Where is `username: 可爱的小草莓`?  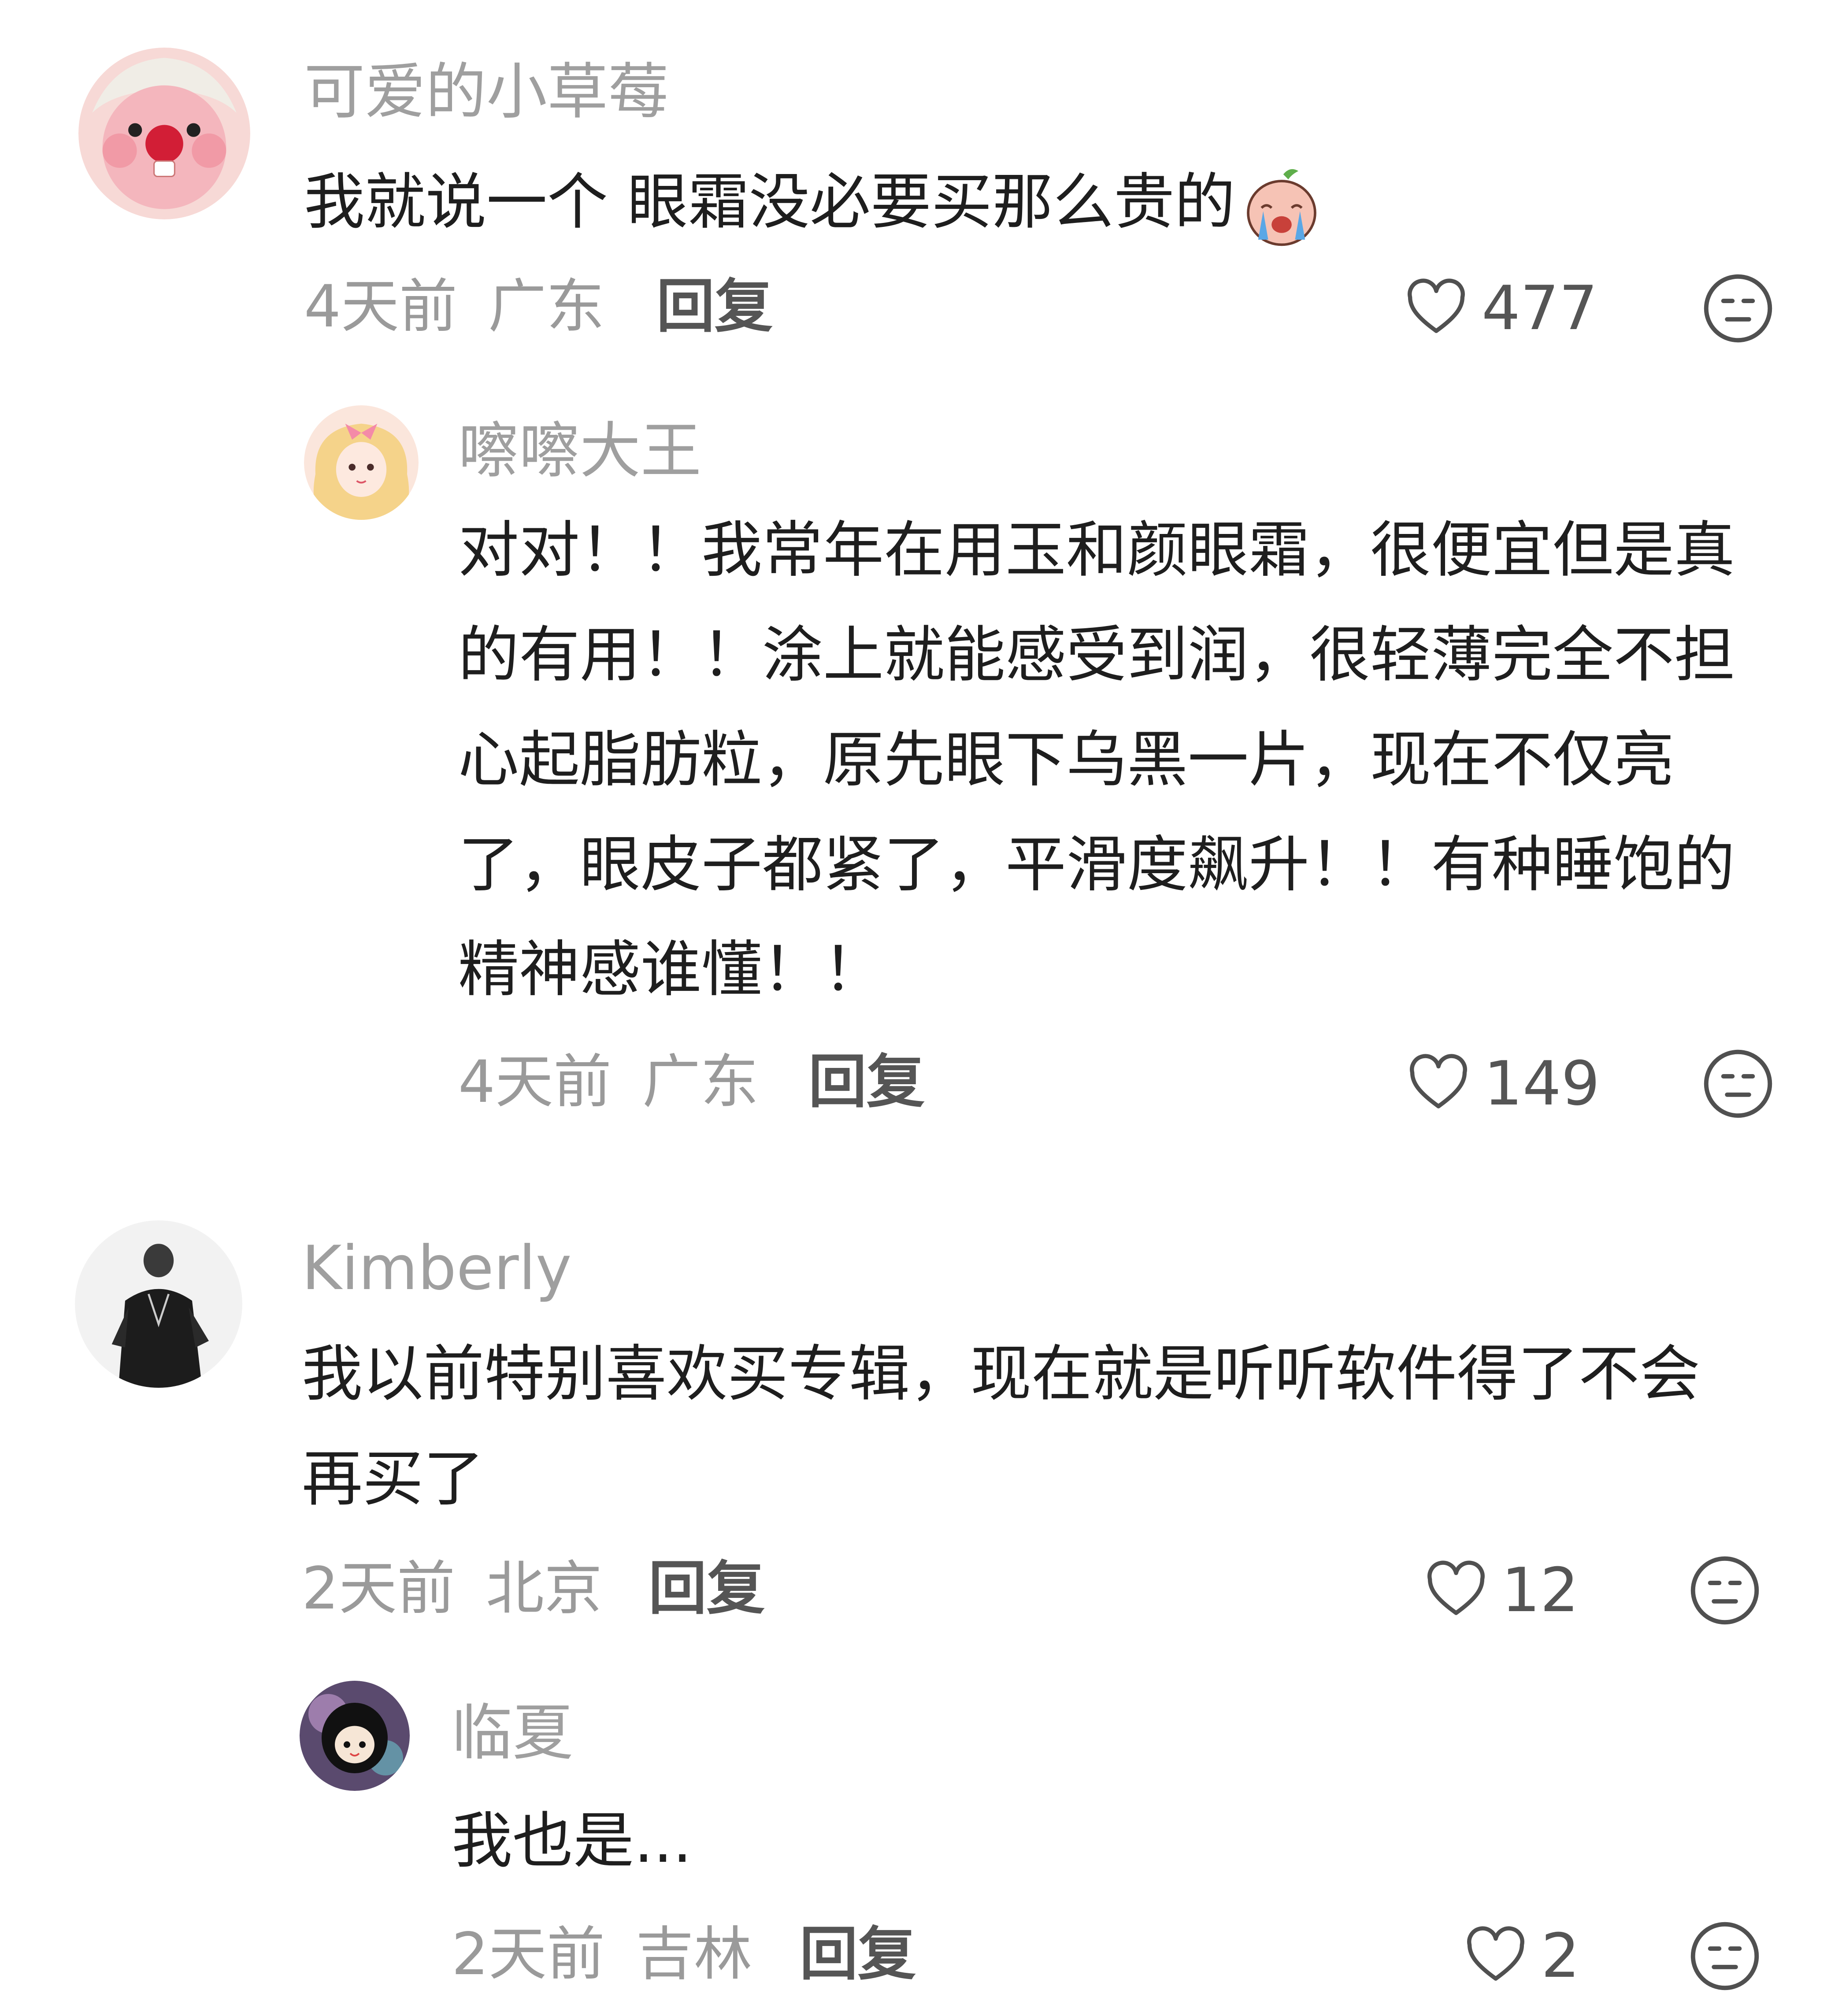
username: 可爱的小草莓 is located at coordinates (486, 92).